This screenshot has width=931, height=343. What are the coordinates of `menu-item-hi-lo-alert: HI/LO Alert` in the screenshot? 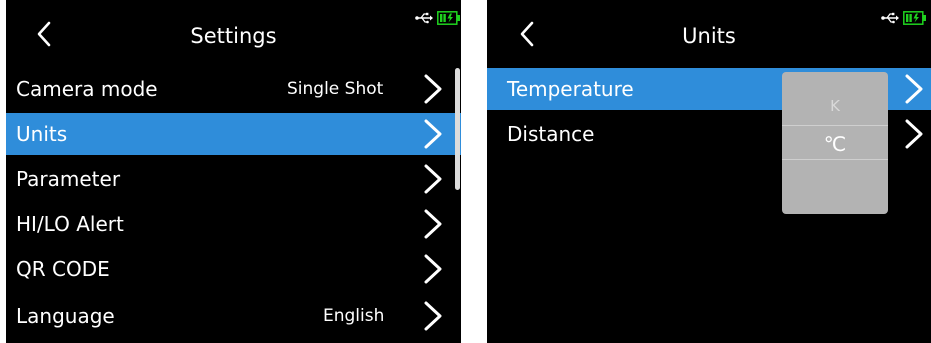 It's located at (233, 224).